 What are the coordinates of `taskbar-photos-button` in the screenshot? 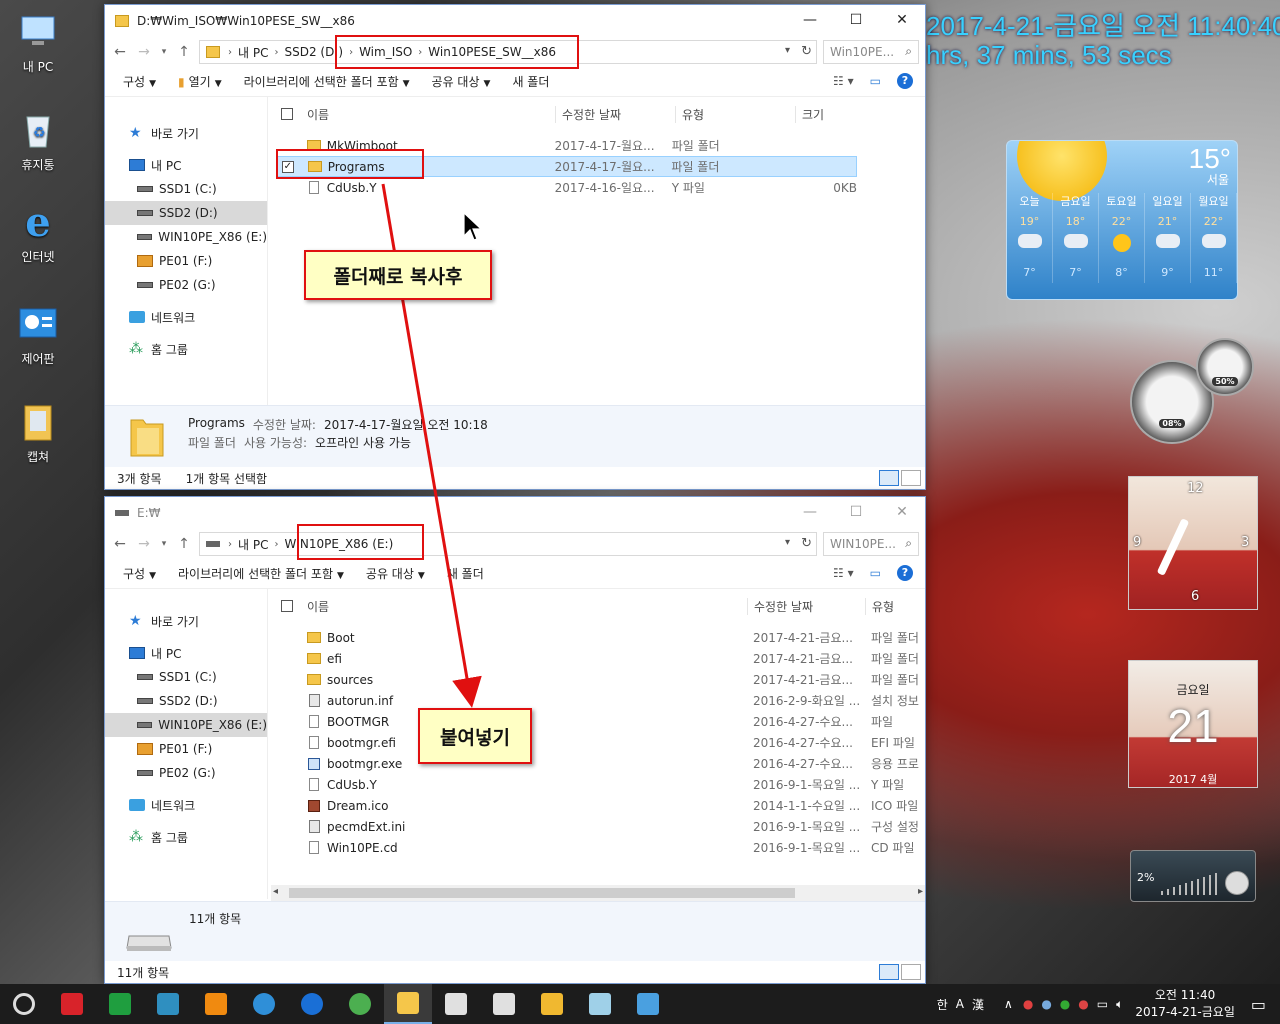 It's located at (648, 1004).